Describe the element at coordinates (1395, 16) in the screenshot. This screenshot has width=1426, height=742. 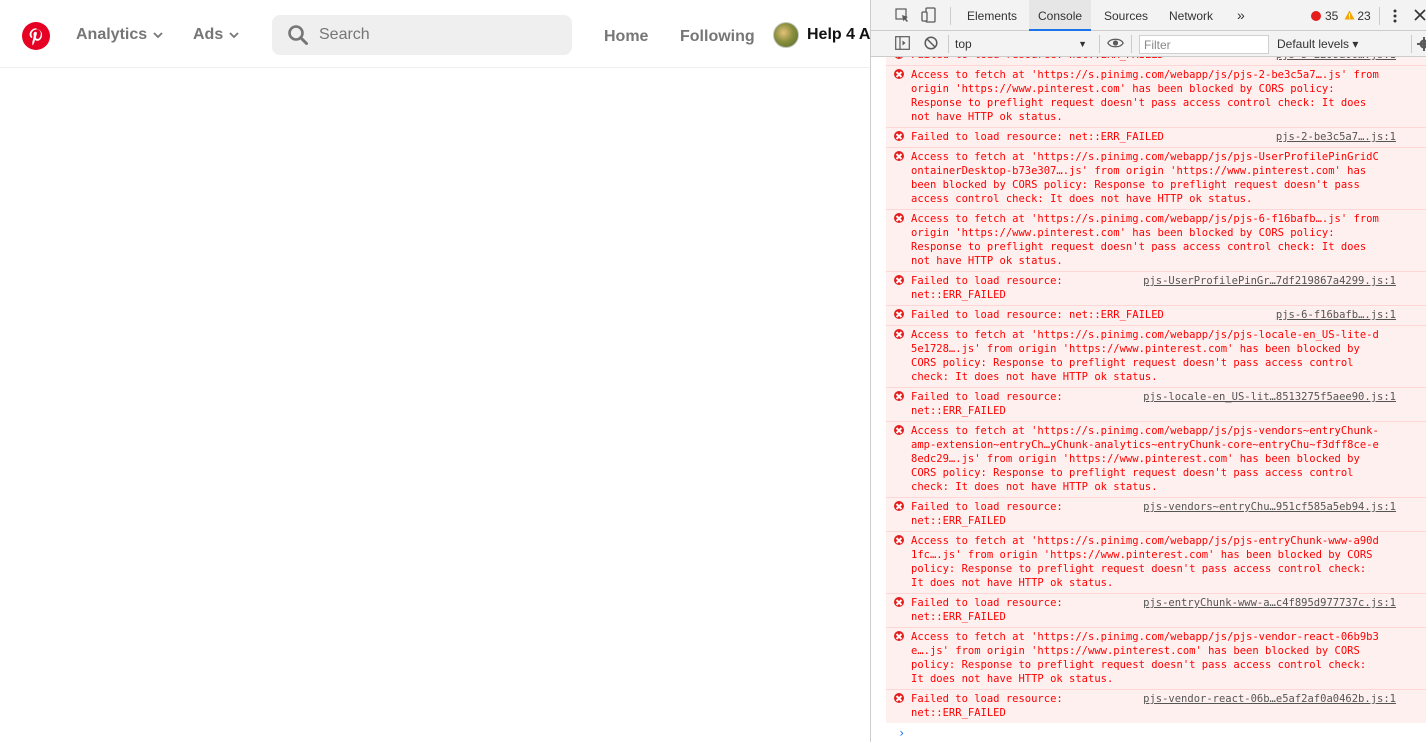
I see `kebab-menu-icon` at that location.